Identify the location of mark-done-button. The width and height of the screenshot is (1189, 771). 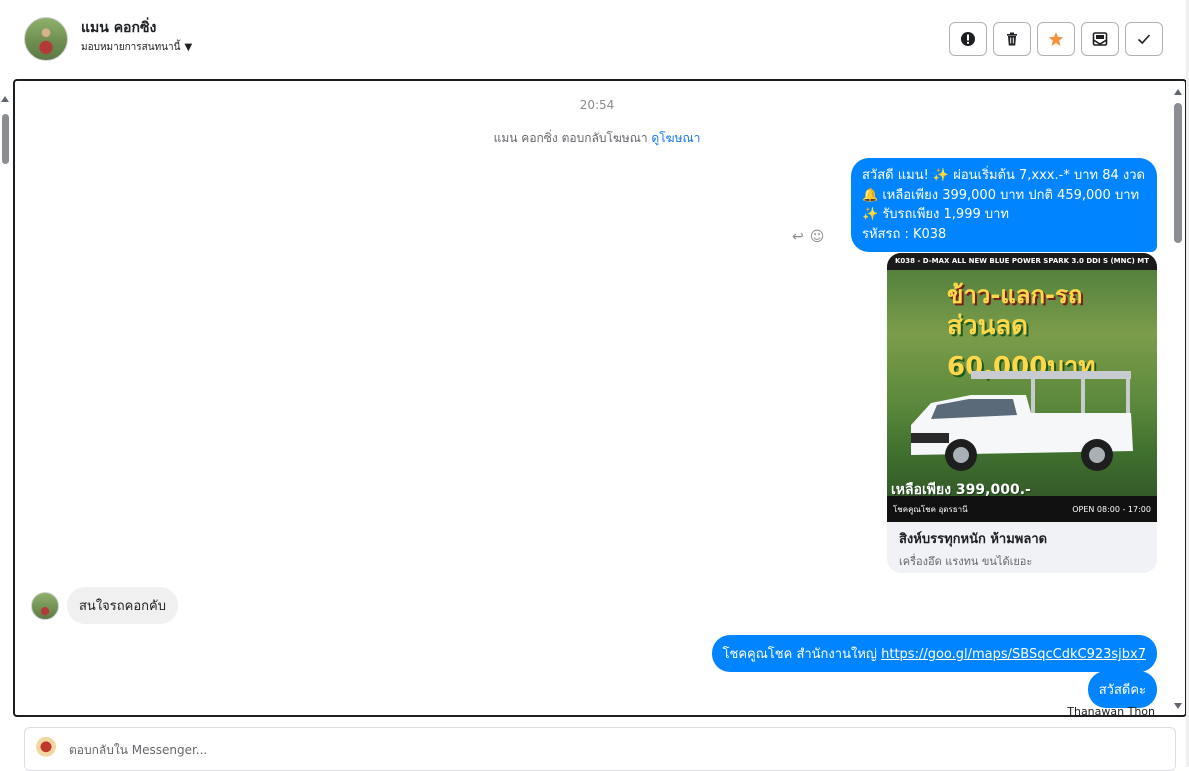
(1144, 39).